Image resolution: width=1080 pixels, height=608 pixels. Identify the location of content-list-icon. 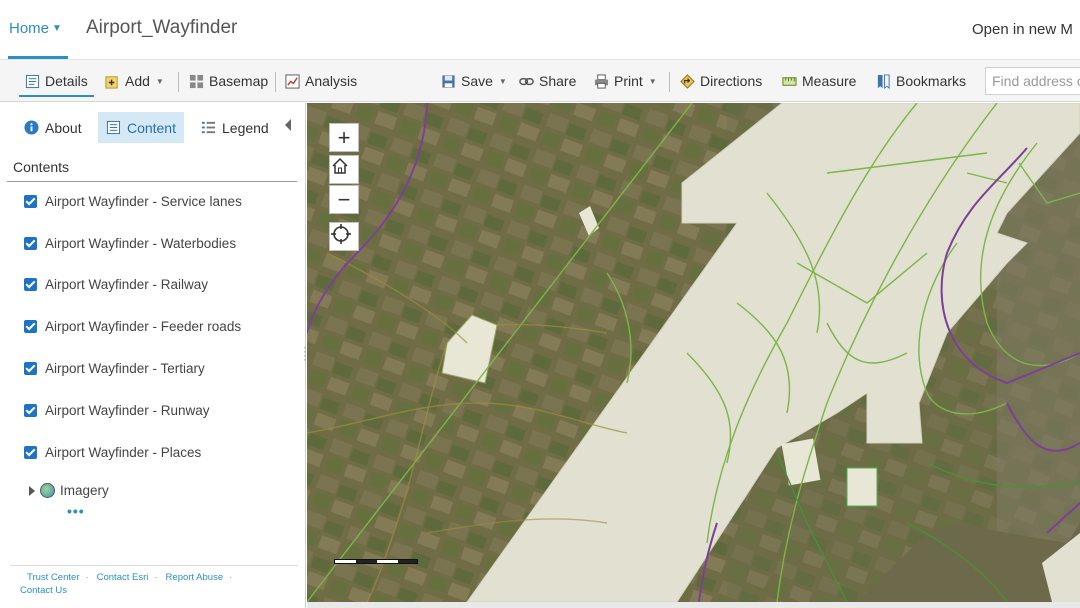
(113, 127).